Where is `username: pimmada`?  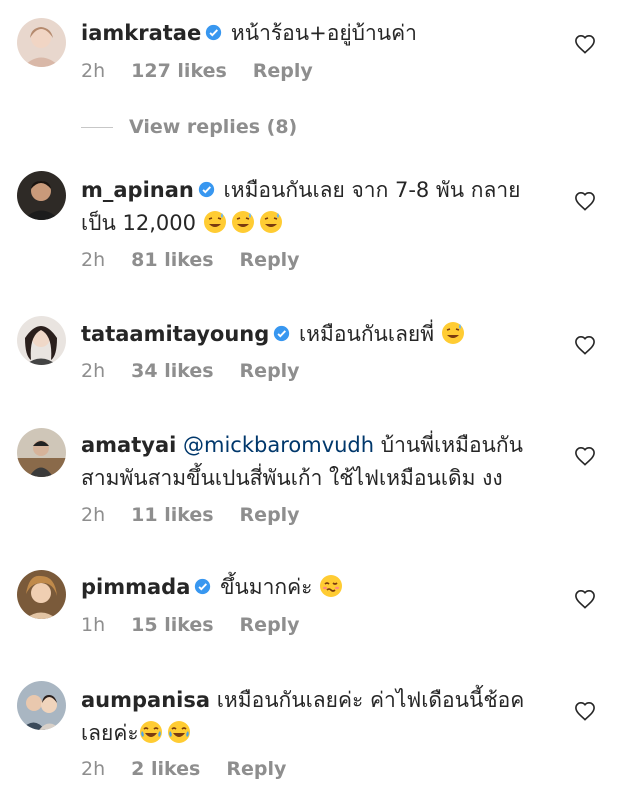
username: pimmada is located at coordinates (135, 587).